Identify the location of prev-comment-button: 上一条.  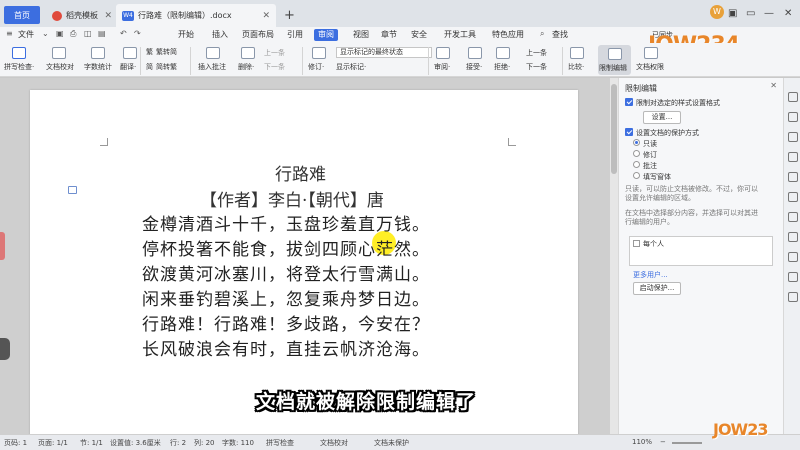
(274, 53).